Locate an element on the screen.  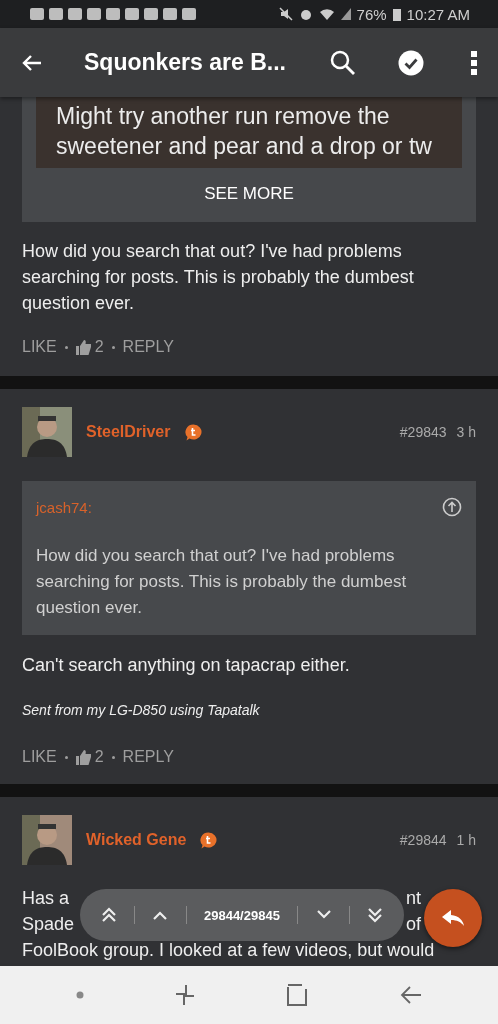
reply-icon is located at coordinates (453, 918).